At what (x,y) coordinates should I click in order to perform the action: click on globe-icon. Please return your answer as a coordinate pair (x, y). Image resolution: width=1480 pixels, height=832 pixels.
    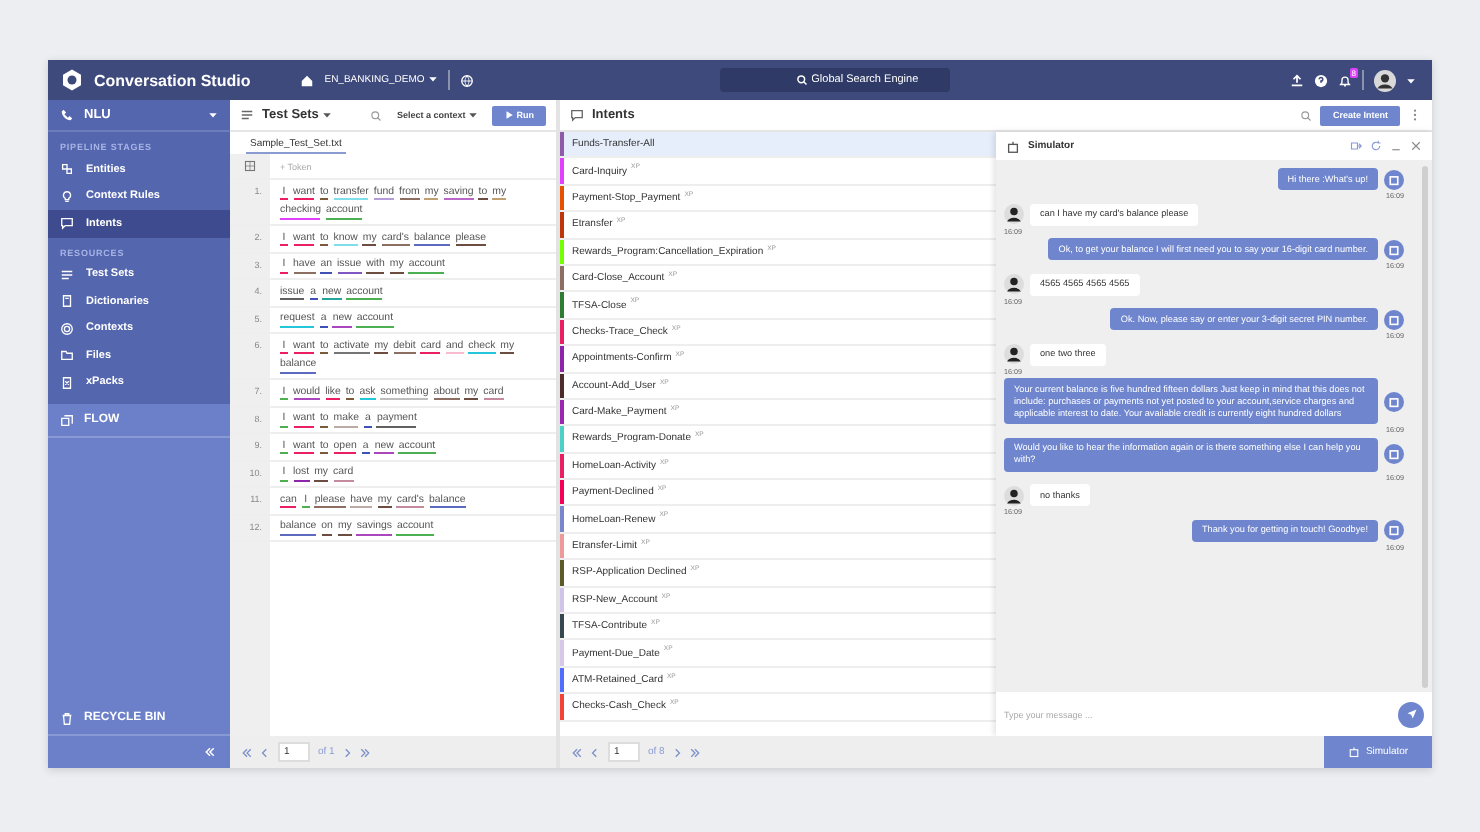
    Looking at the image, I should click on (466, 80).